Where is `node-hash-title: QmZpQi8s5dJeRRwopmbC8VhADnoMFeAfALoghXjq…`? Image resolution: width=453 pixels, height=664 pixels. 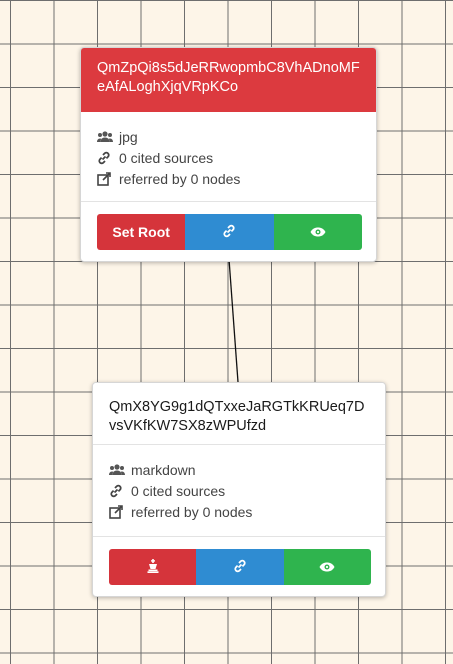
node-hash-title: QmZpQi8s5dJeRRwopmbC8VhADnoMFeAfALoghXjq… is located at coordinates (228, 80).